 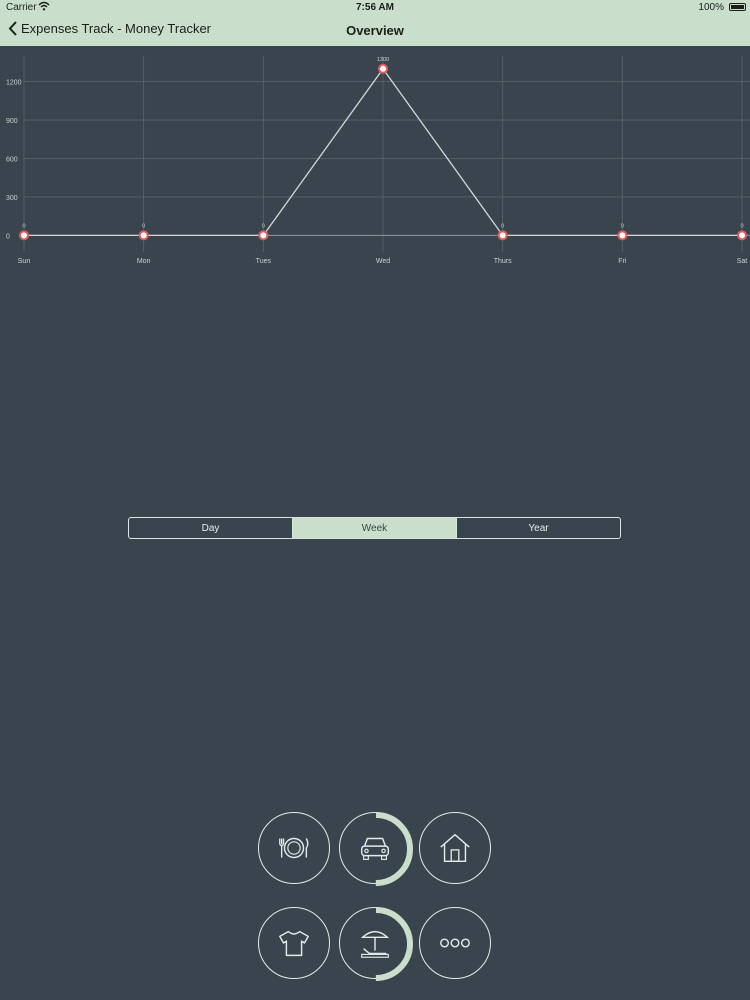 I want to click on navigation-bar: Expenses Track - Money Tracker Overview, so click(x=375, y=30).